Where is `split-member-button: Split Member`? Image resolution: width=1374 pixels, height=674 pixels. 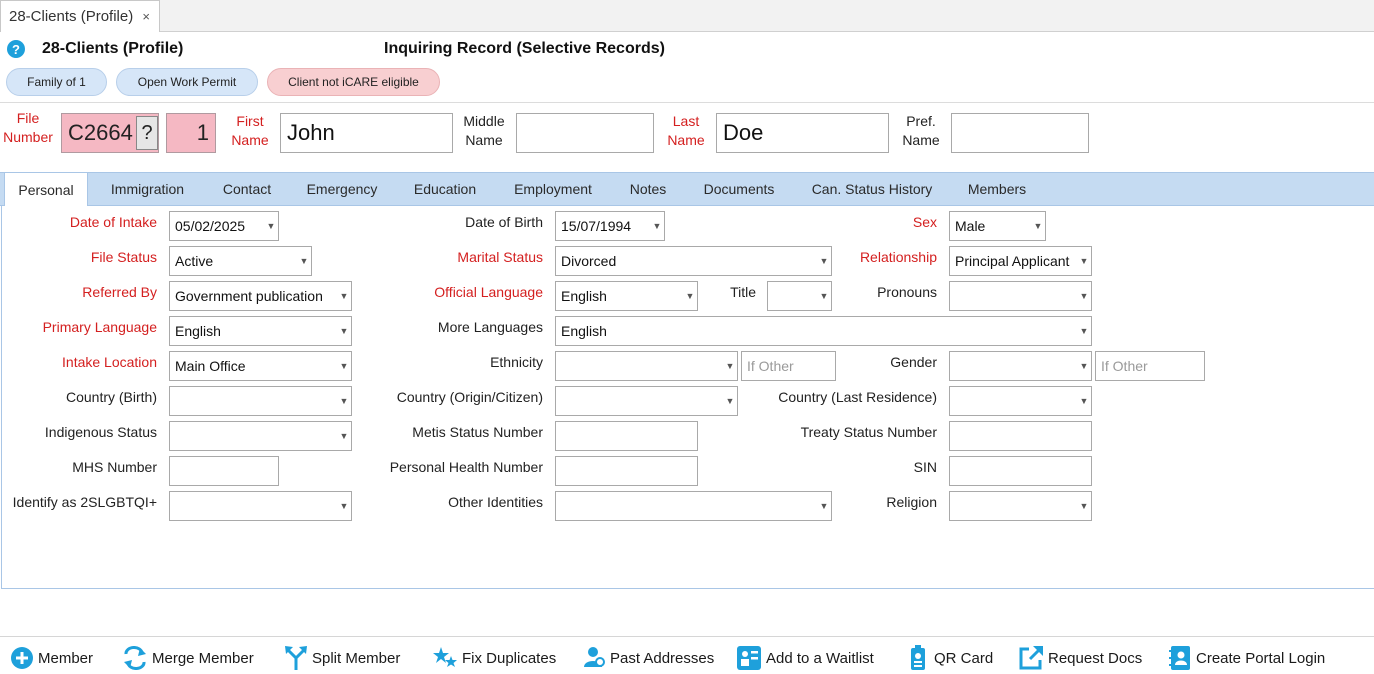 split-member-button: Split Member is located at coordinates (342, 658).